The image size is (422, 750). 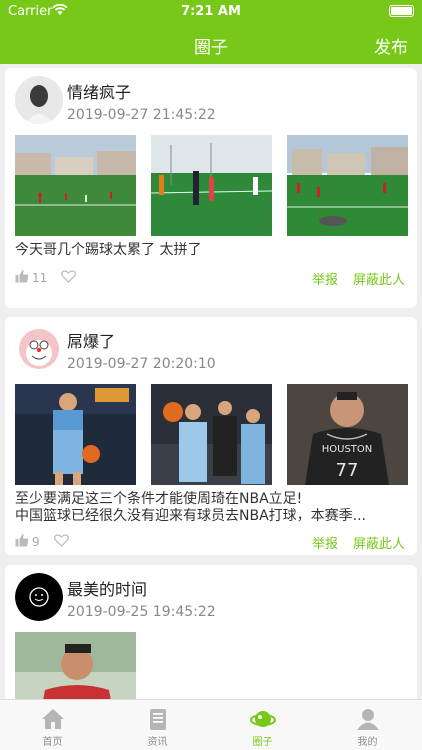 I want to click on jersey-name: HOUSTON, so click(x=347, y=449).